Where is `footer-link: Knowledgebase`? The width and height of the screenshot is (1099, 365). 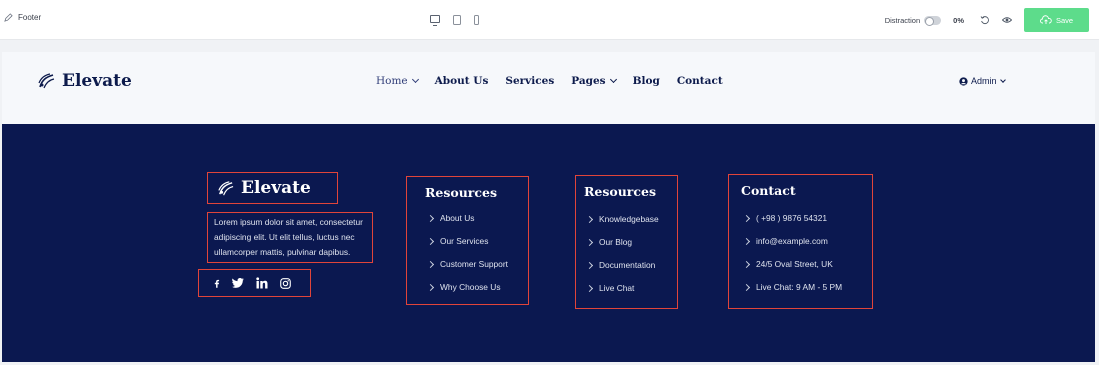
footer-link: Knowledgebase is located at coordinates (622, 225).